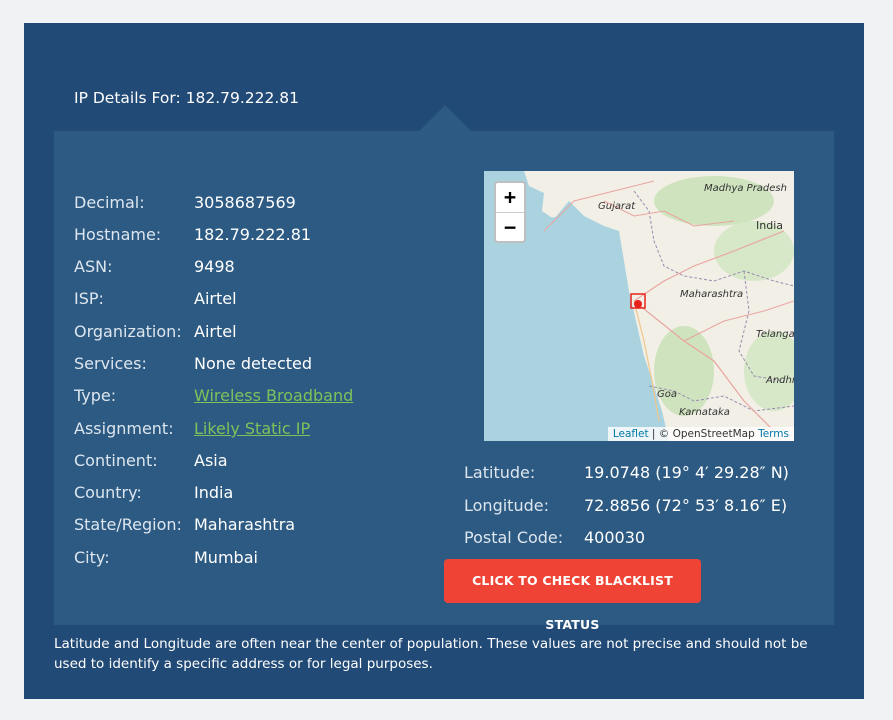 This screenshot has height=720, width=893. I want to click on assignment-link: Likely Static IP, so click(252, 428).